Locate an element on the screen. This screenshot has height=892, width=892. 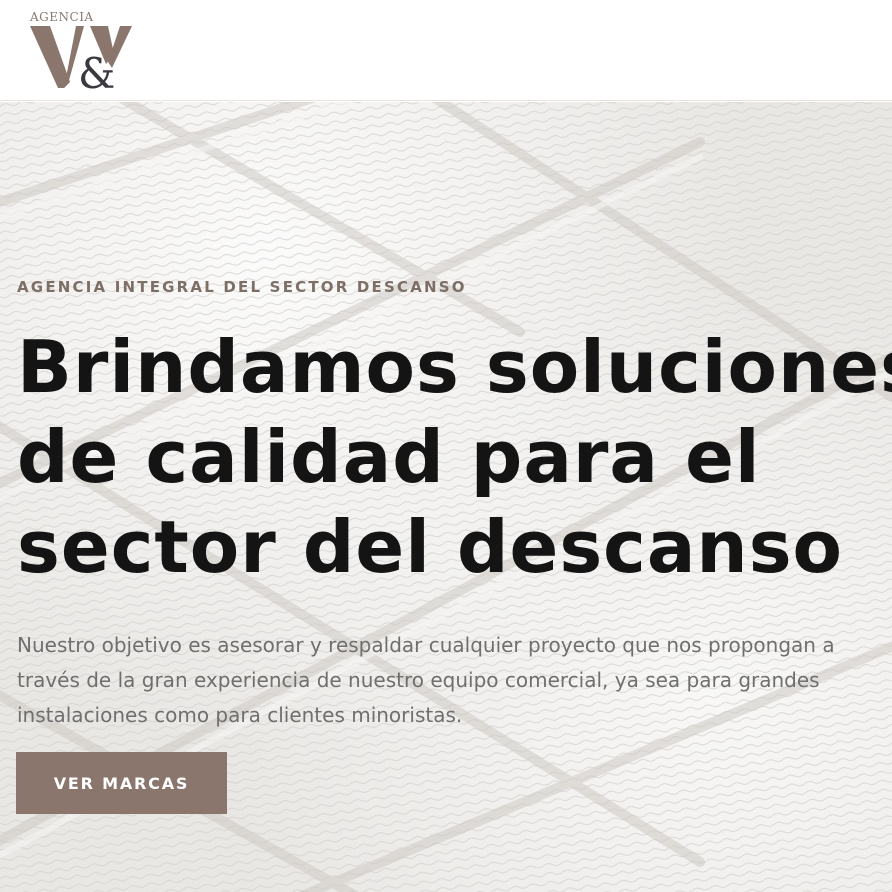
headline-line: sector del descanso is located at coordinates (430, 547).